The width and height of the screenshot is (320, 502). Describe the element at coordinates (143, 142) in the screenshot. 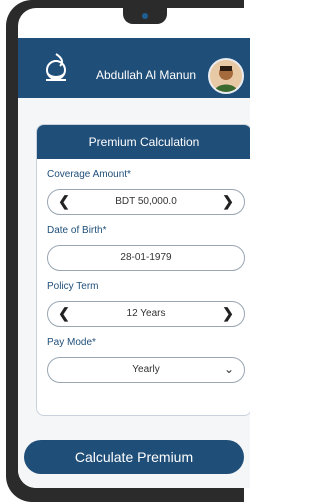

I see `card-title: Premium Calculation` at that location.